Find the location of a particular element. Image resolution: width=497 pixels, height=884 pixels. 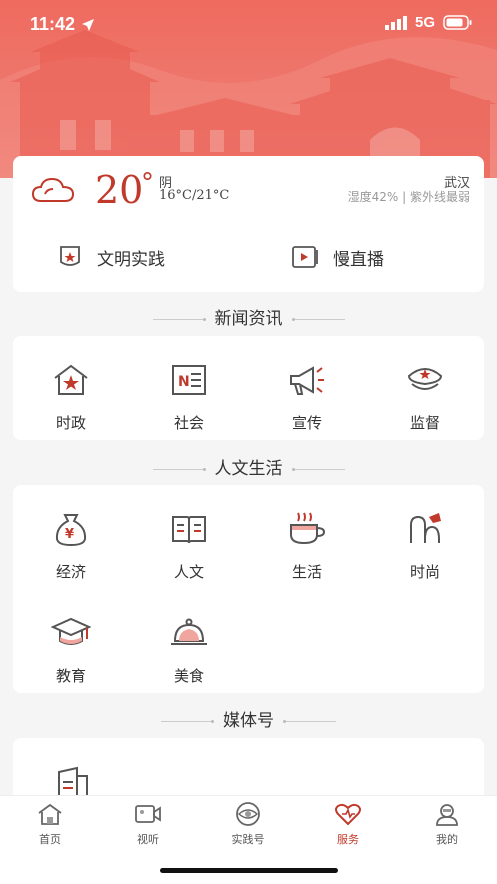

grid-item-label: 社会 is located at coordinates (188, 423).